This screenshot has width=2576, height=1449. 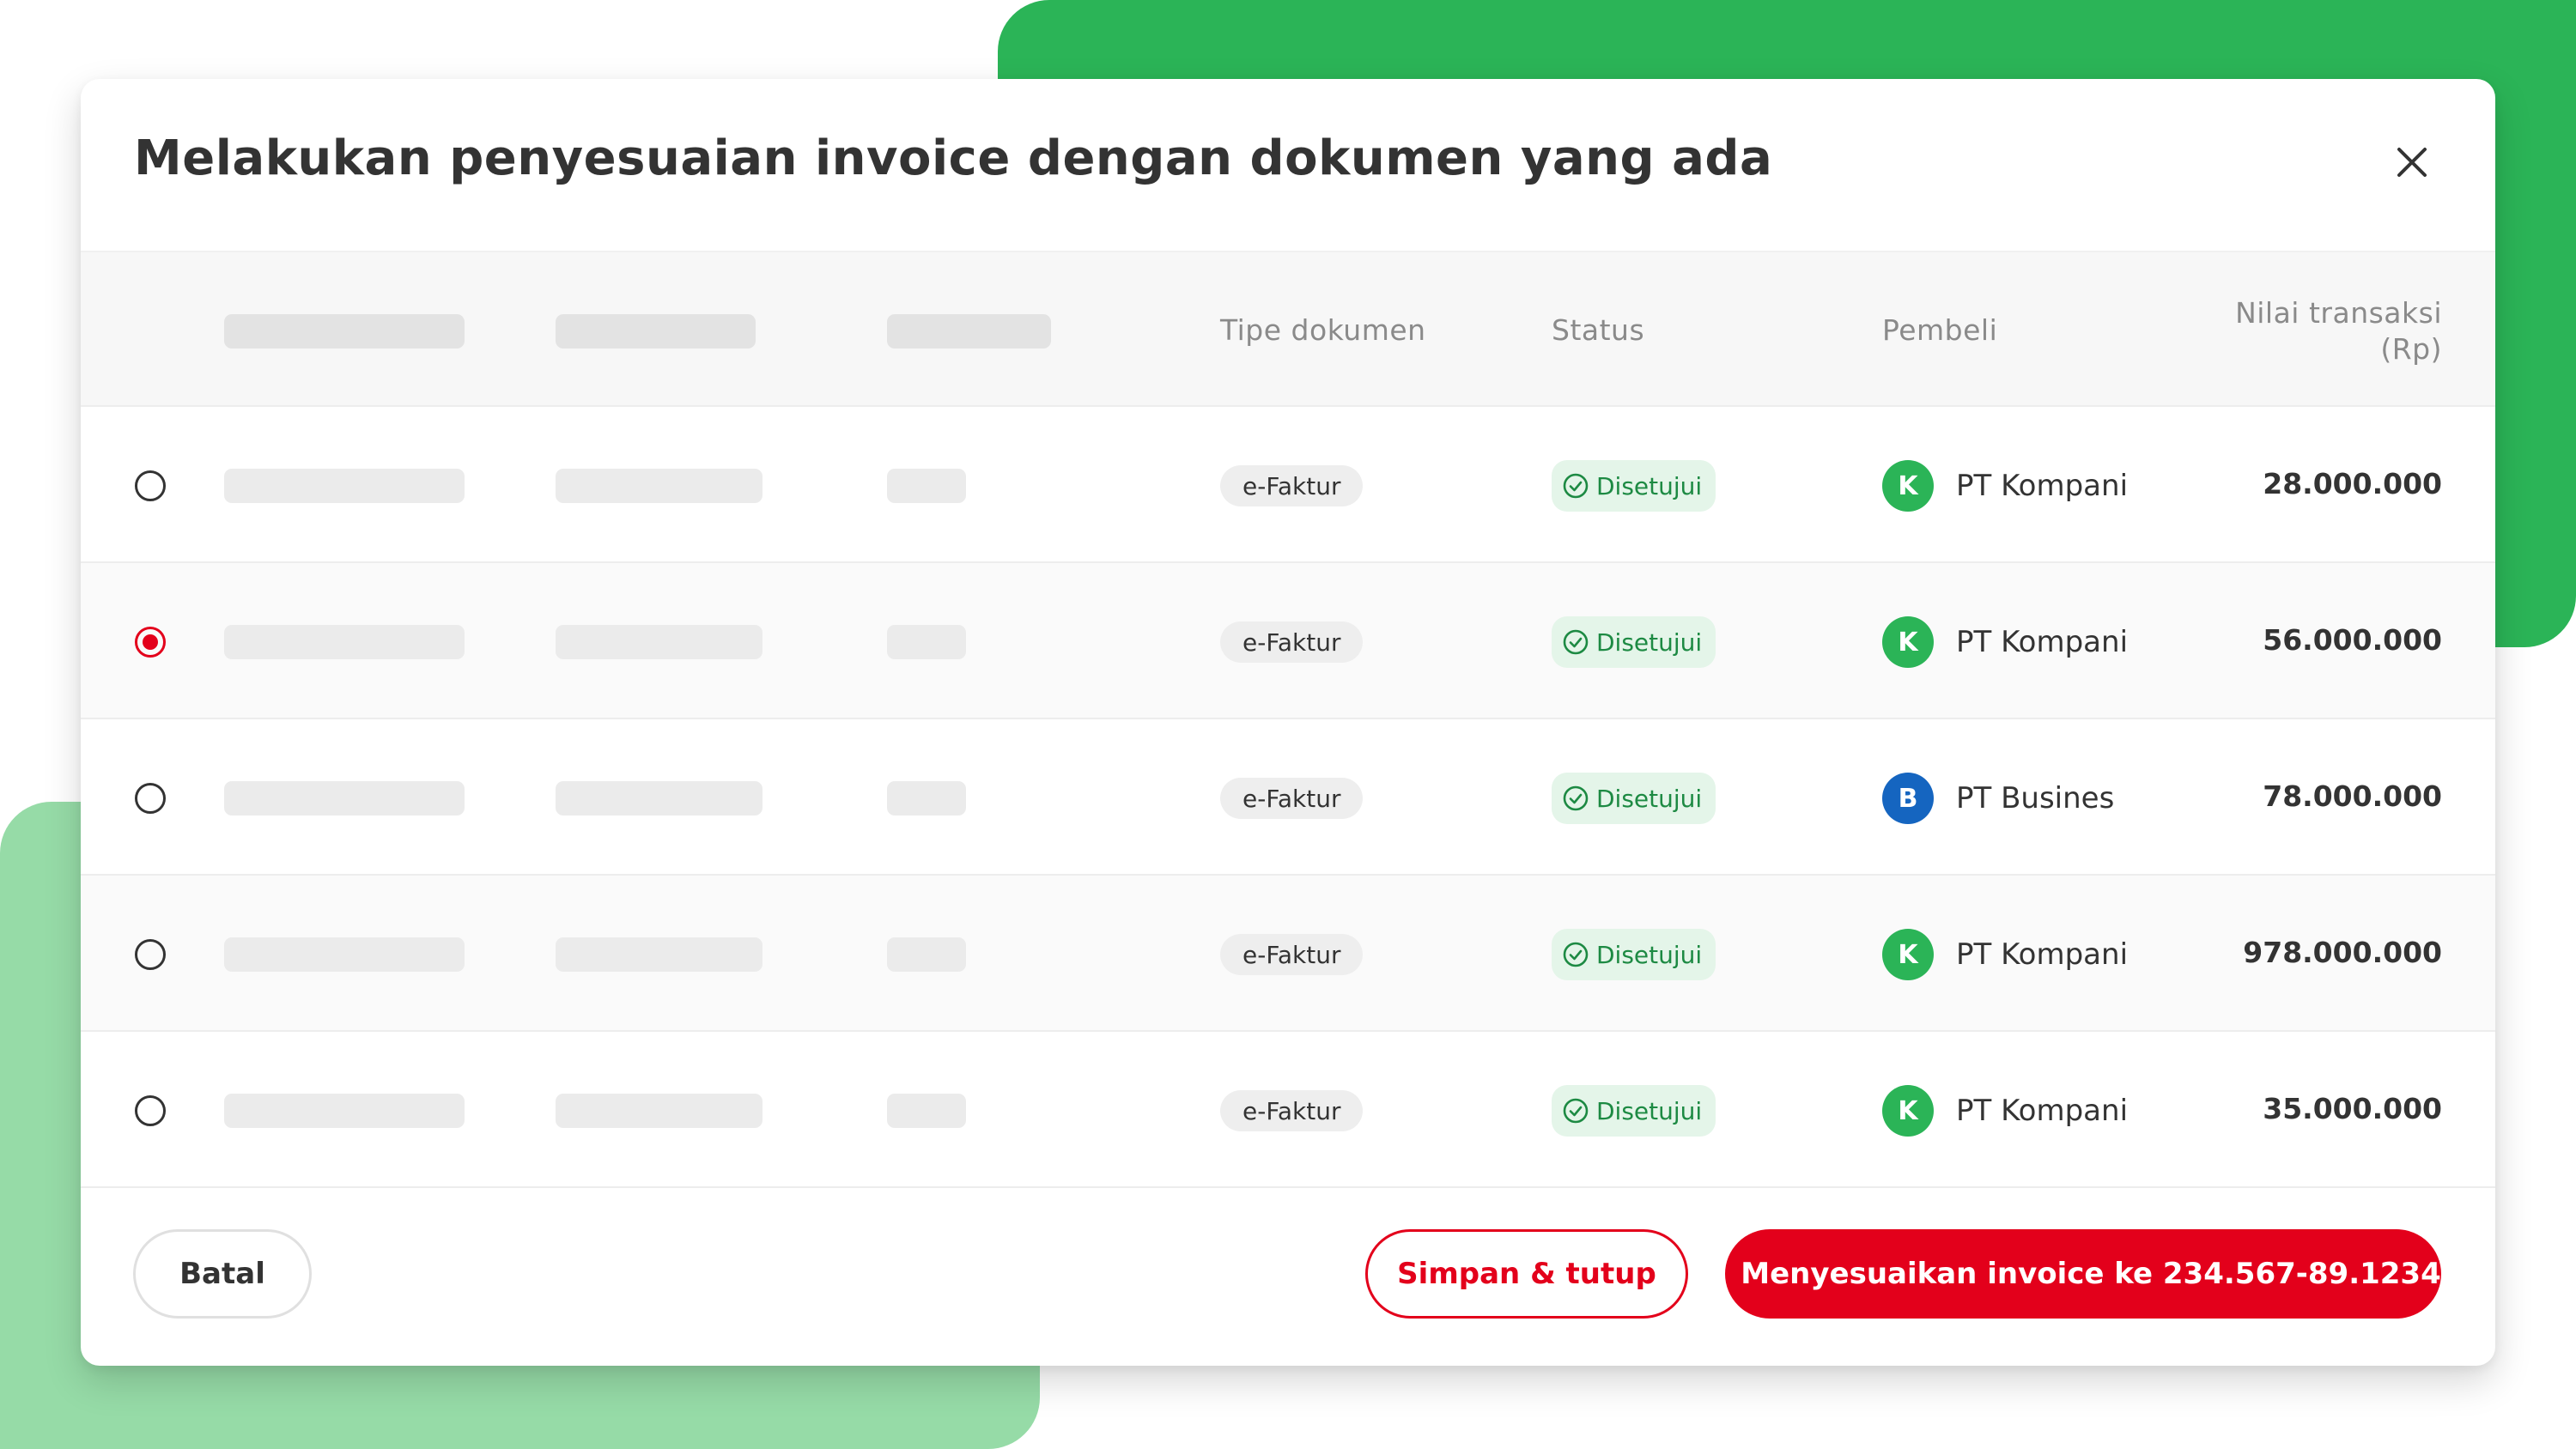 I want to click on table-row: e-Faktur Disetujui K PT Kompani 56.000.000, so click(x=1288, y=641).